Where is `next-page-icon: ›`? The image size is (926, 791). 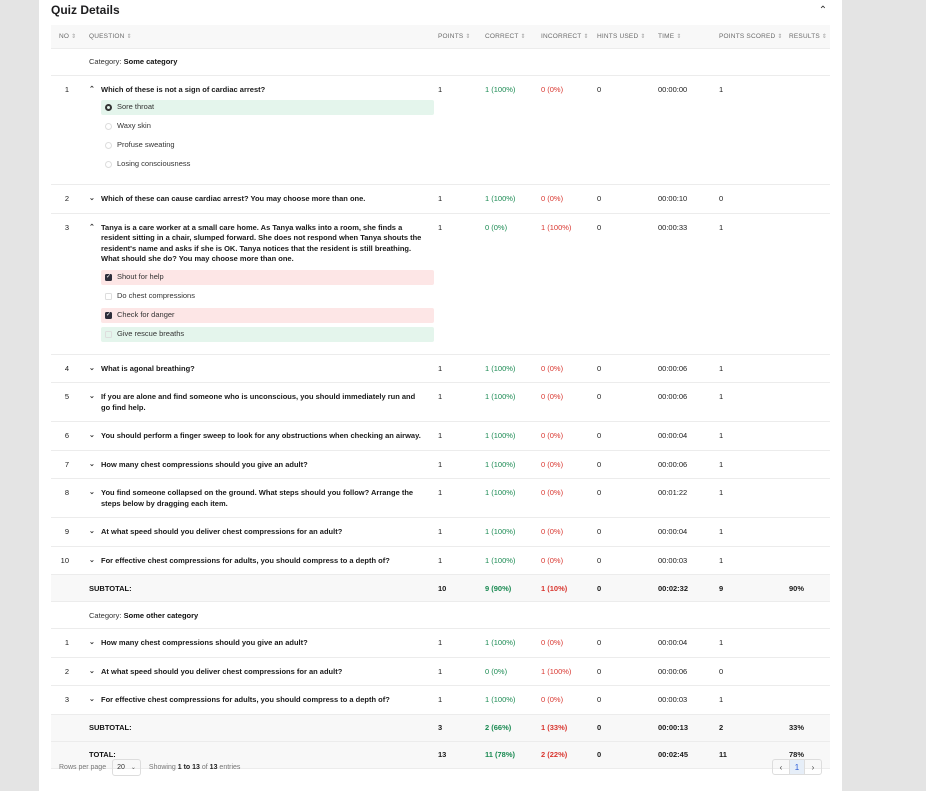
next-page-icon: › is located at coordinates (813, 767).